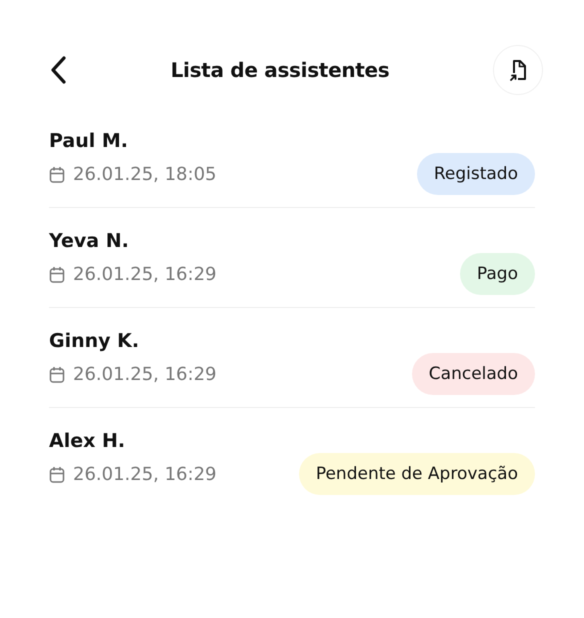  Describe the element at coordinates (87, 441) in the screenshot. I see `attendee-name: Alex H.` at that location.